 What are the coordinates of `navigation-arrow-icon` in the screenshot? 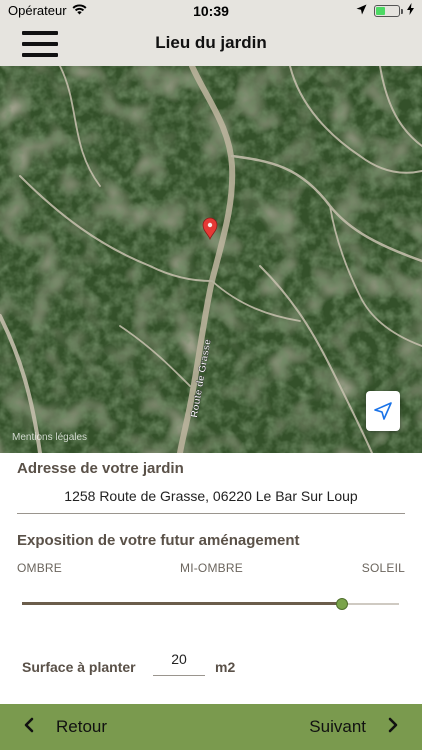 It's located at (383, 411).